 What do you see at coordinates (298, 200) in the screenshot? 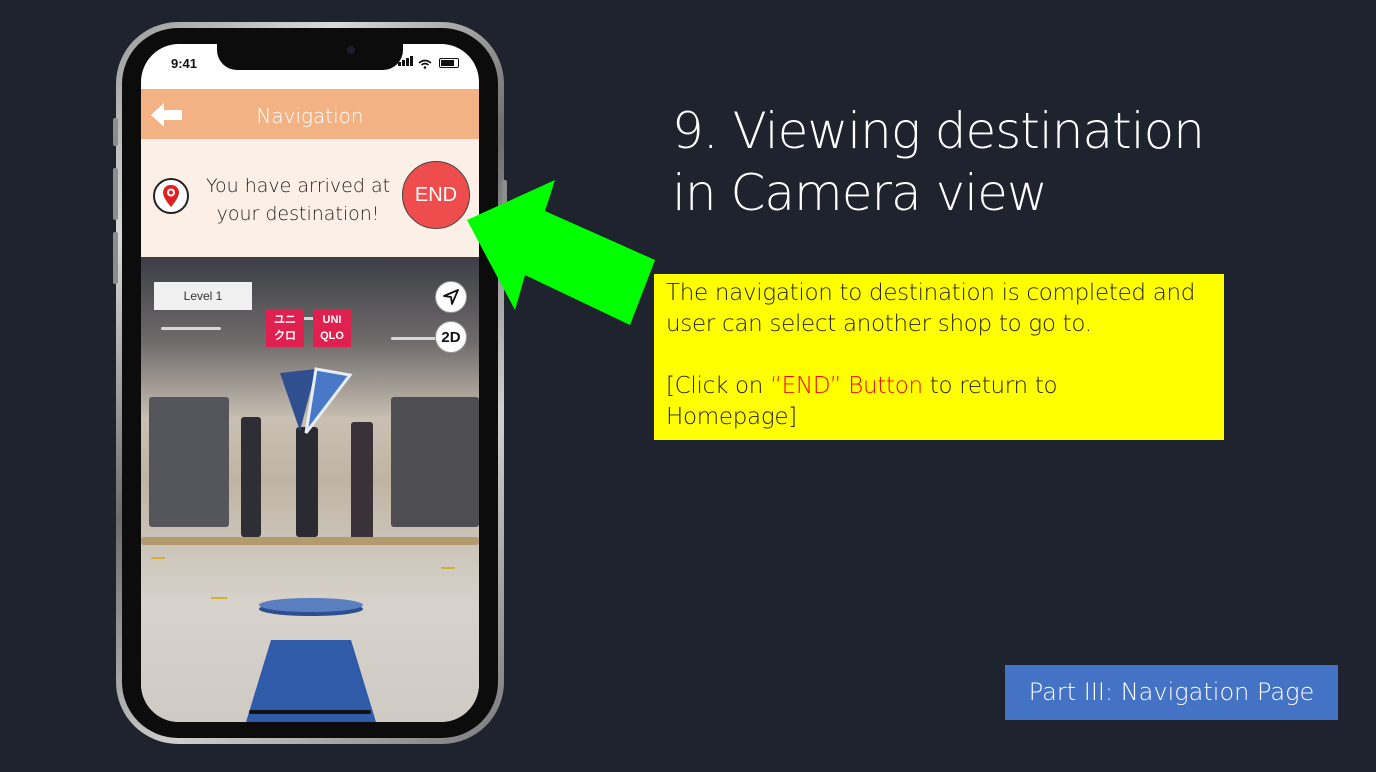
I see `arrival-message: You have arrived at your destination!` at bounding box center [298, 200].